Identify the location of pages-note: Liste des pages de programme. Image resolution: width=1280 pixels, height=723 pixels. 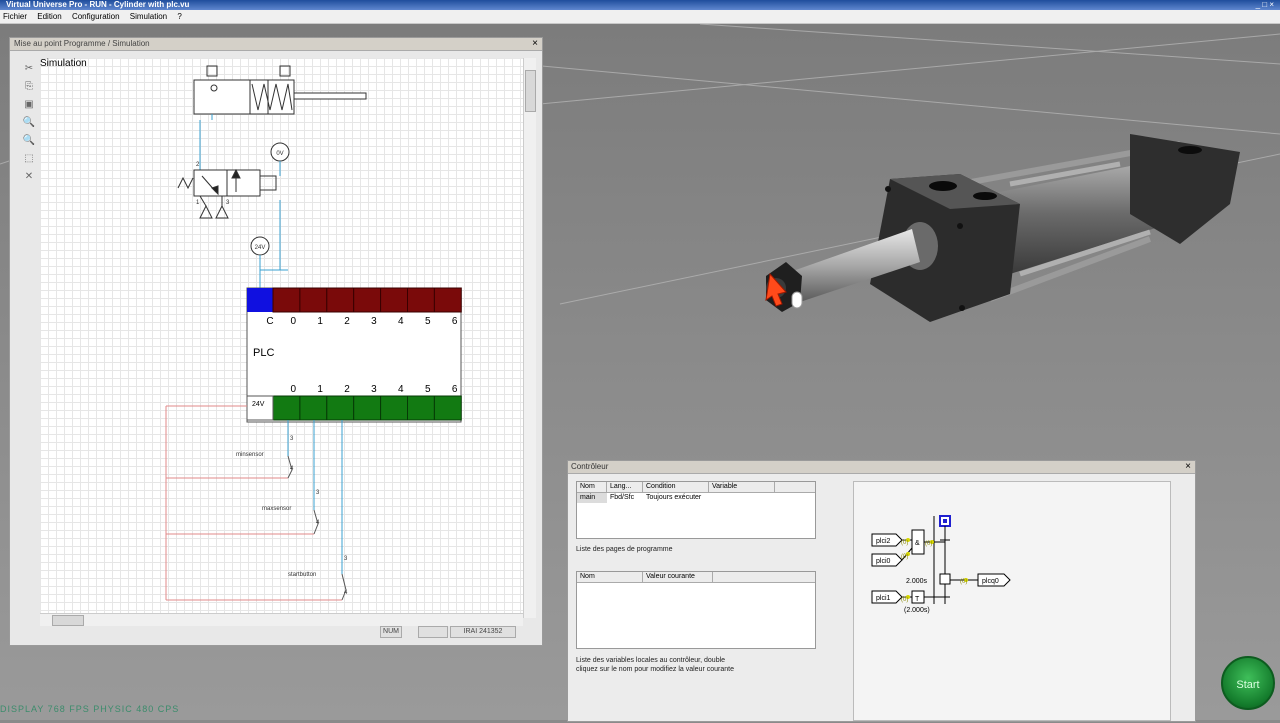
(624, 549).